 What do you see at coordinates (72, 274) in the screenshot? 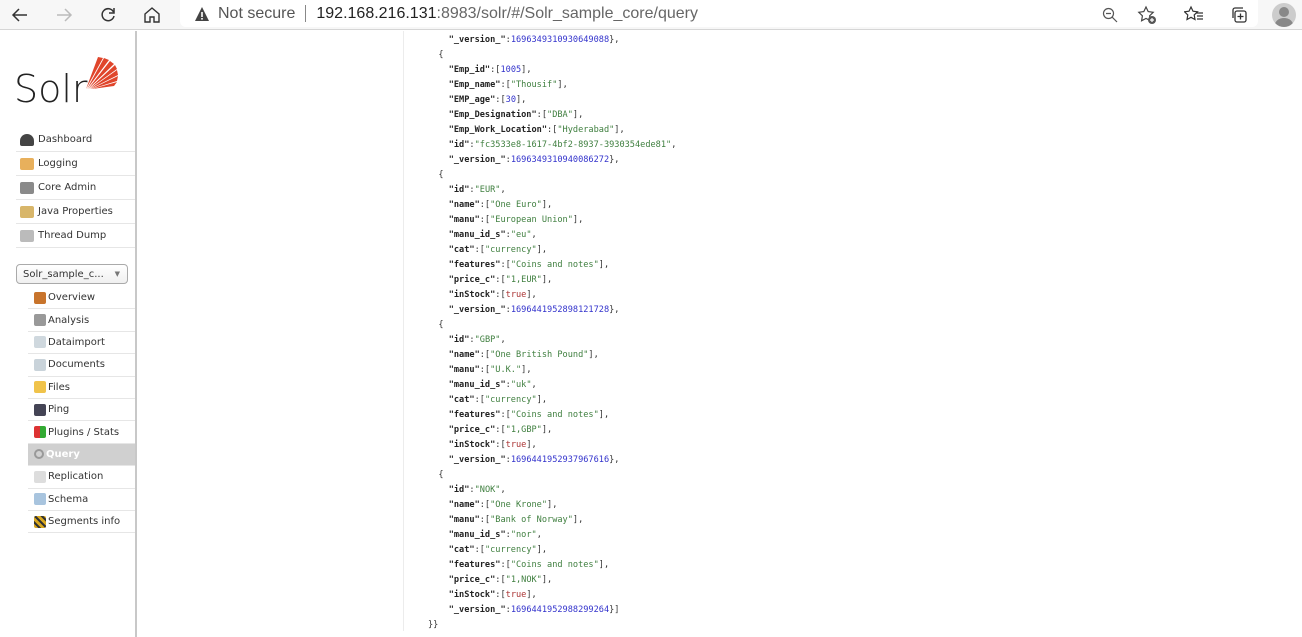
I see `core-selector: Solr_sample_c... ▼` at bounding box center [72, 274].